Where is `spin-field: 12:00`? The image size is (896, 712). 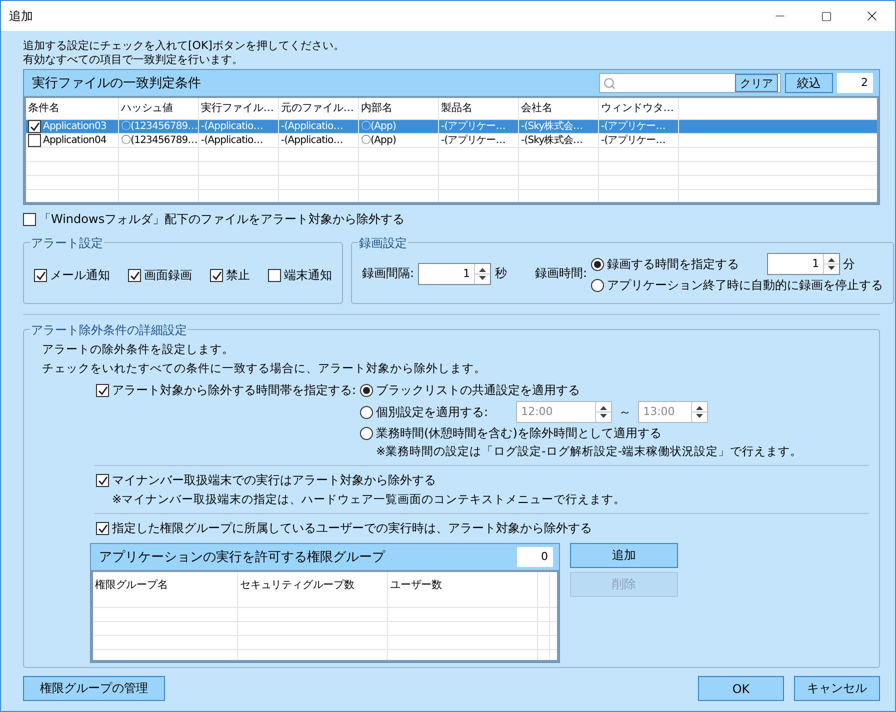
spin-field: 12:00 is located at coordinates (564, 412).